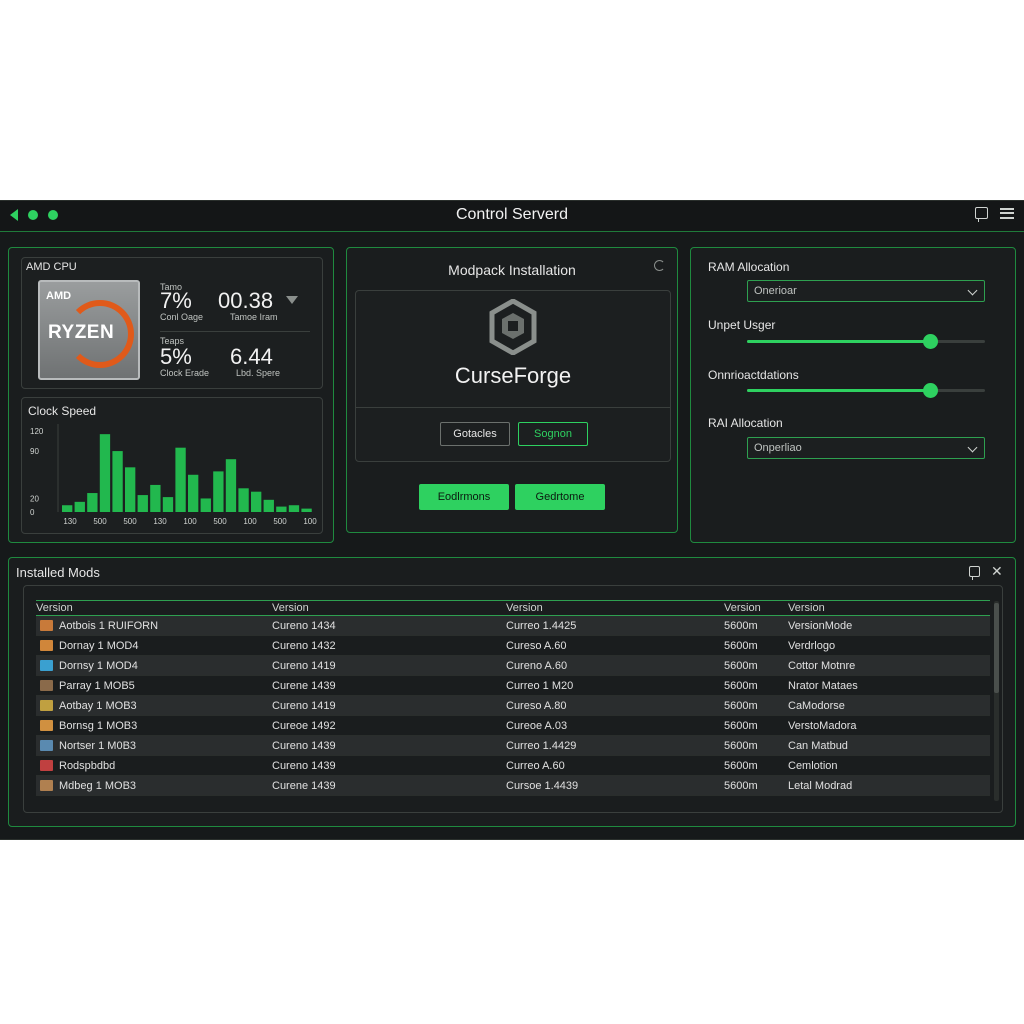  What do you see at coordinates (109, 625) in the screenshot?
I see `cell-text: Aotbois 1 RUIFORN` at bounding box center [109, 625].